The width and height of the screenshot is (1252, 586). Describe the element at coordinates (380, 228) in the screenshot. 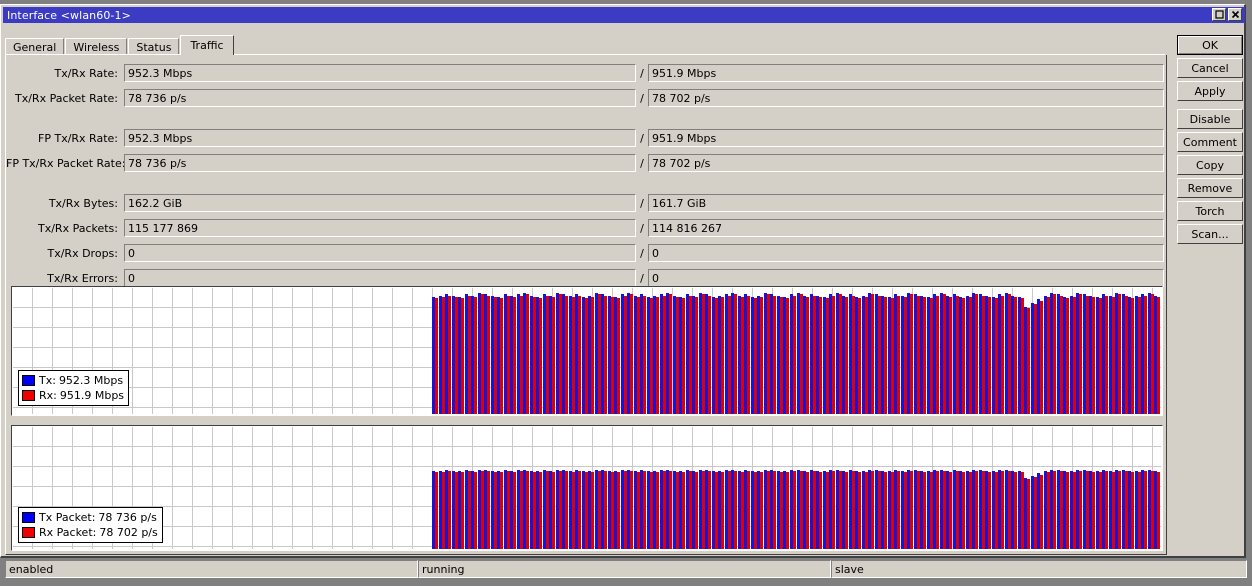

I see `tx-value-field: 115 177 869` at that location.